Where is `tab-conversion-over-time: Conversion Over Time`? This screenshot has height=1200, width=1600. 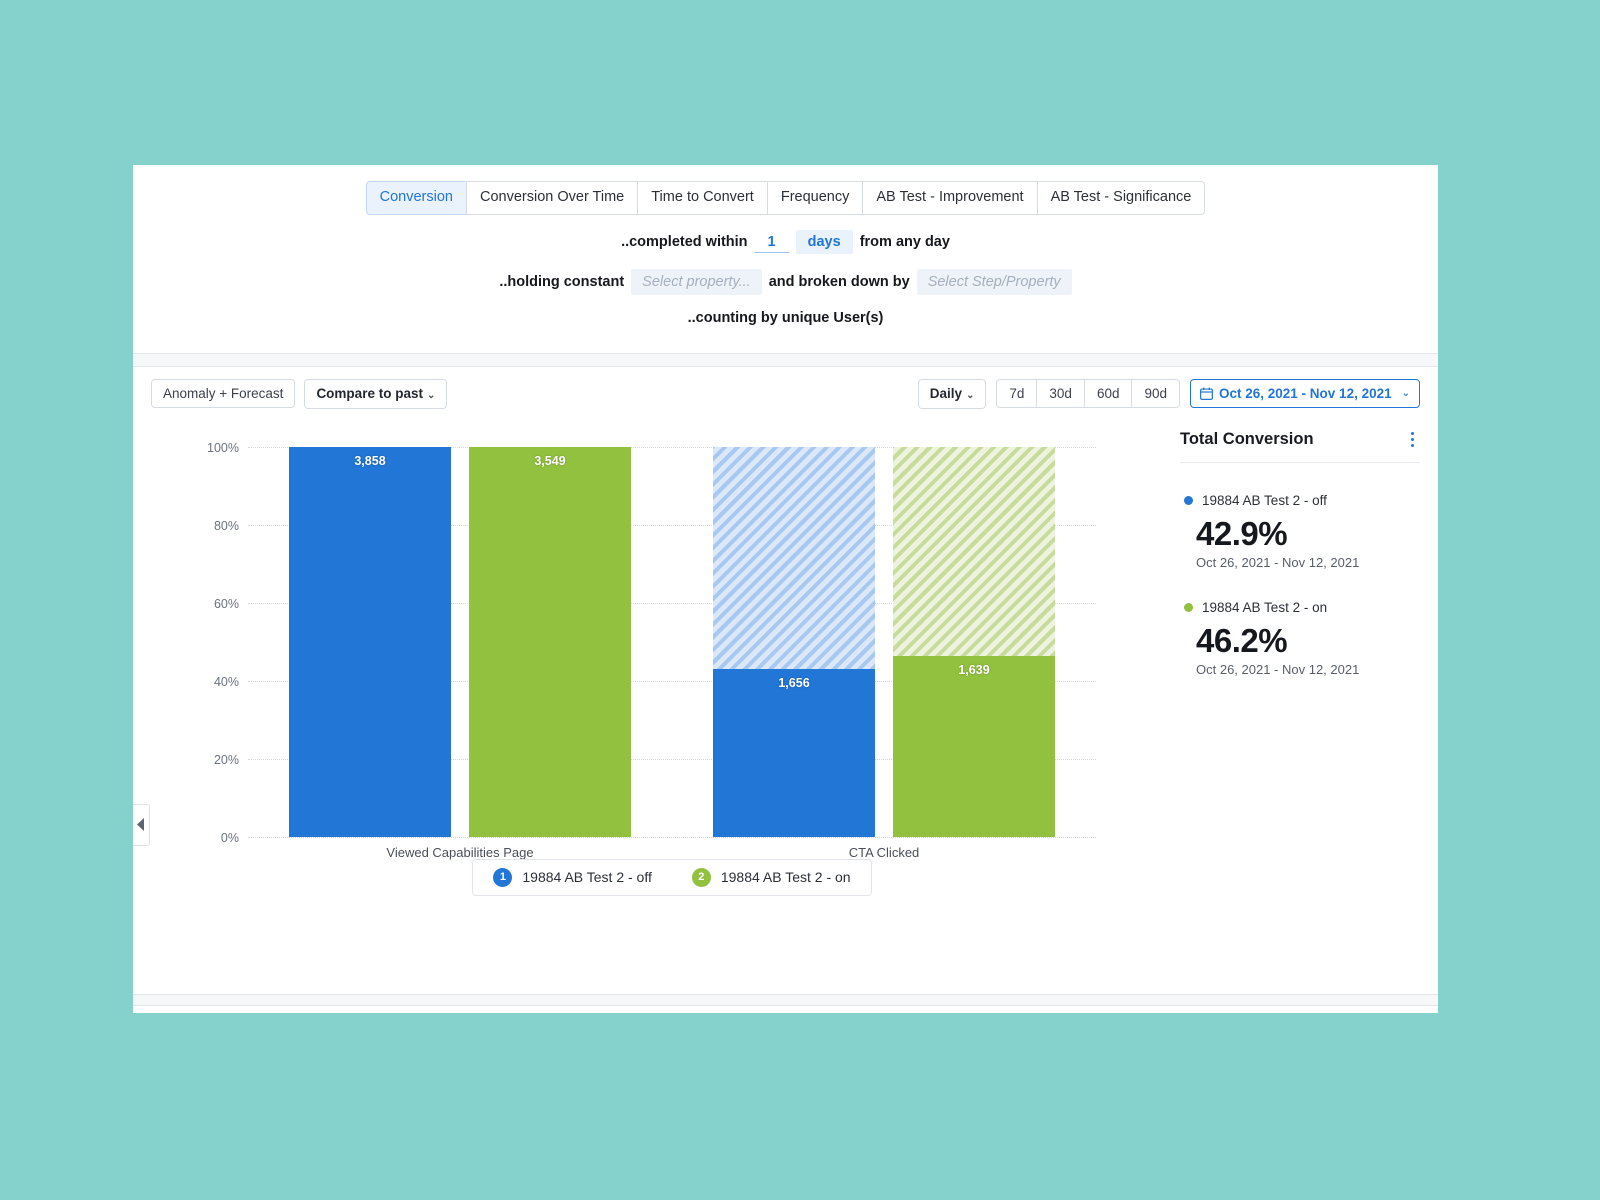
tab-conversion-over-time: Conversion Over Time is located at coordinates (551, 198).